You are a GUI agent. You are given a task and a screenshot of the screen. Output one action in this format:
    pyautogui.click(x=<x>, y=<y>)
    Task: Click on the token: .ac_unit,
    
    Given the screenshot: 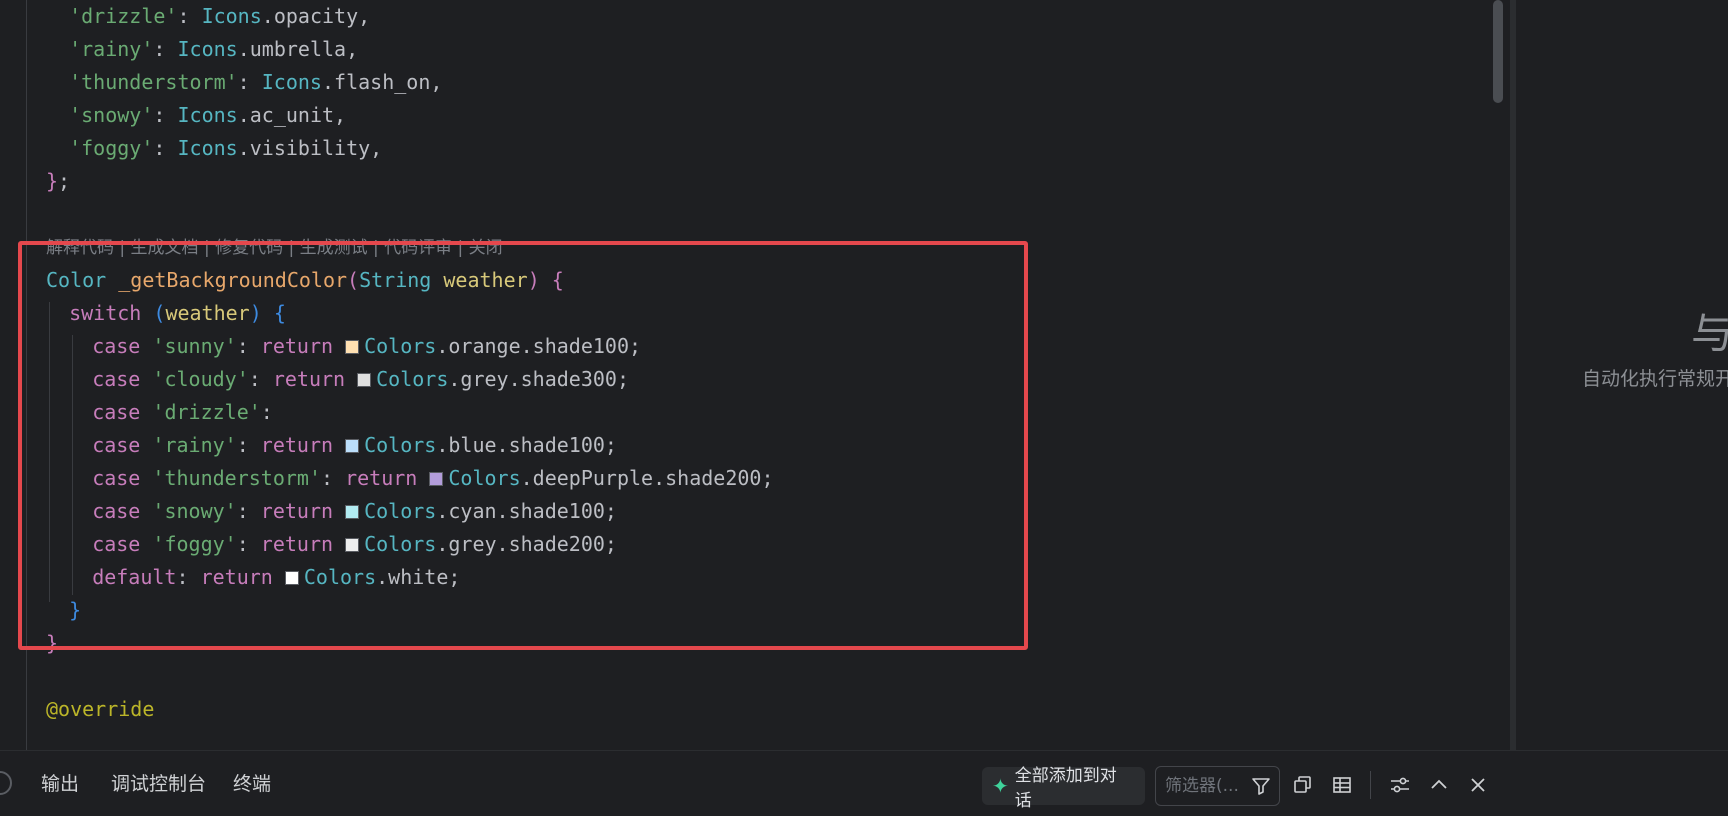 What is the action you would take?
    pyautogui.click(x=292, y=115)
    